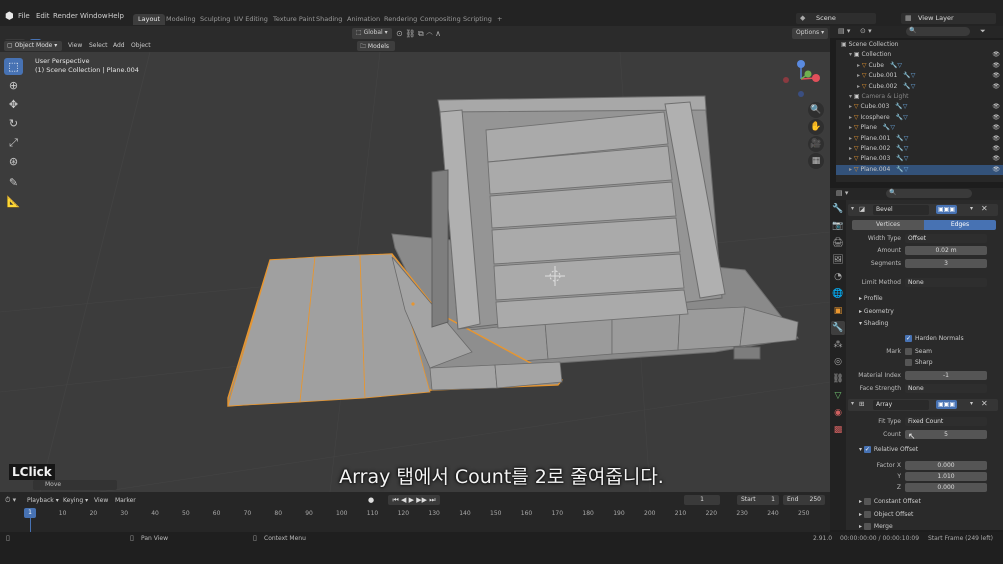 This screenshot has height=564, width=1003. I want to click on models-dropdown: 🗀 Models, so click(376, 46).